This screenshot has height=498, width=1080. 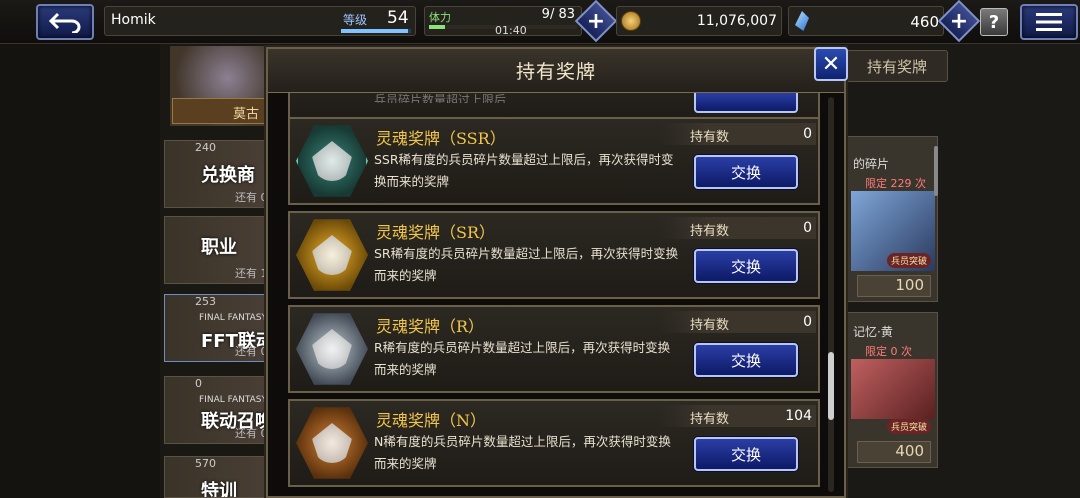 What do you see at coordinates (831, 386) in the screenshot?
I see `scrollbar-thumb` at bounding box center [831, 386].